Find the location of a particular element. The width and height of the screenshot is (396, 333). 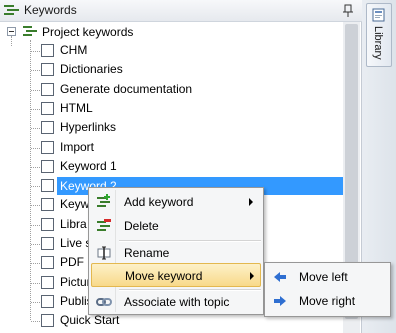

move-keyword-submenu: Move left Move right is located at coordinates (327, 289).